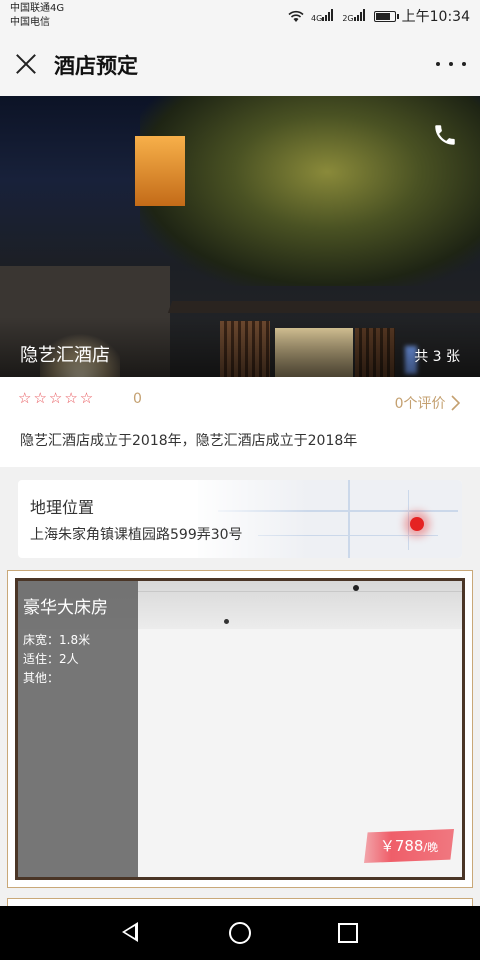  I want to click on room-info-panel: 豪华大床房 床宽：1.8米 适住：2人 其他：, so click(78, 729).